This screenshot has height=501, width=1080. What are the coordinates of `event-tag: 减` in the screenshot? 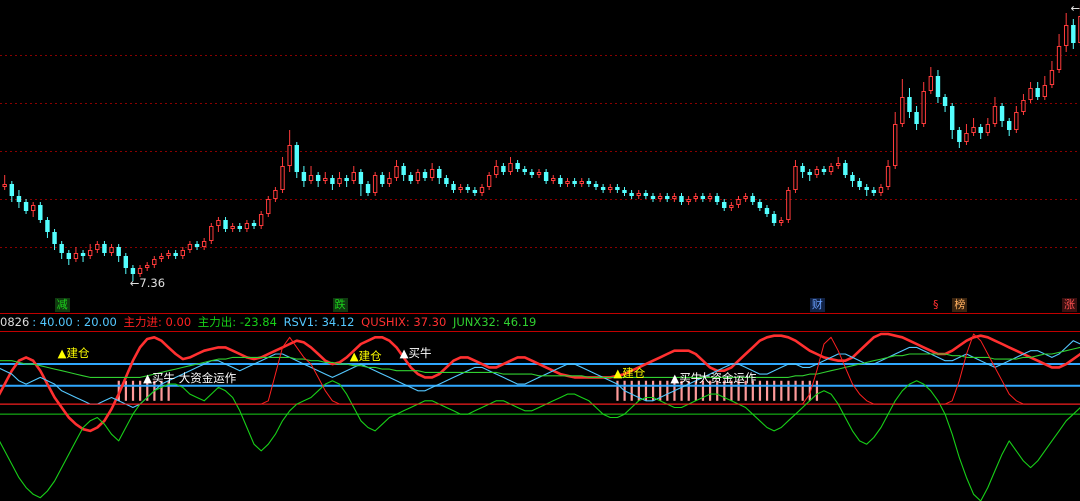 It's located at (62, 305).